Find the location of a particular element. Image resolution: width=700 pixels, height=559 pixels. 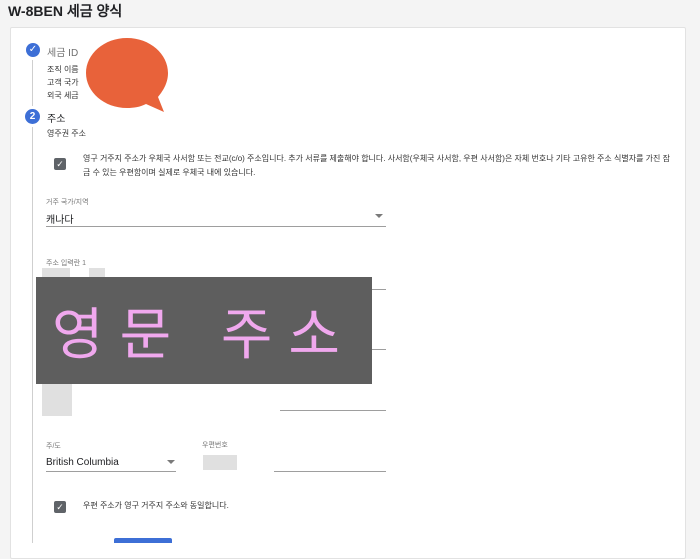

step1-line-3: 외국 세금 is located at coordinates (63, 95).